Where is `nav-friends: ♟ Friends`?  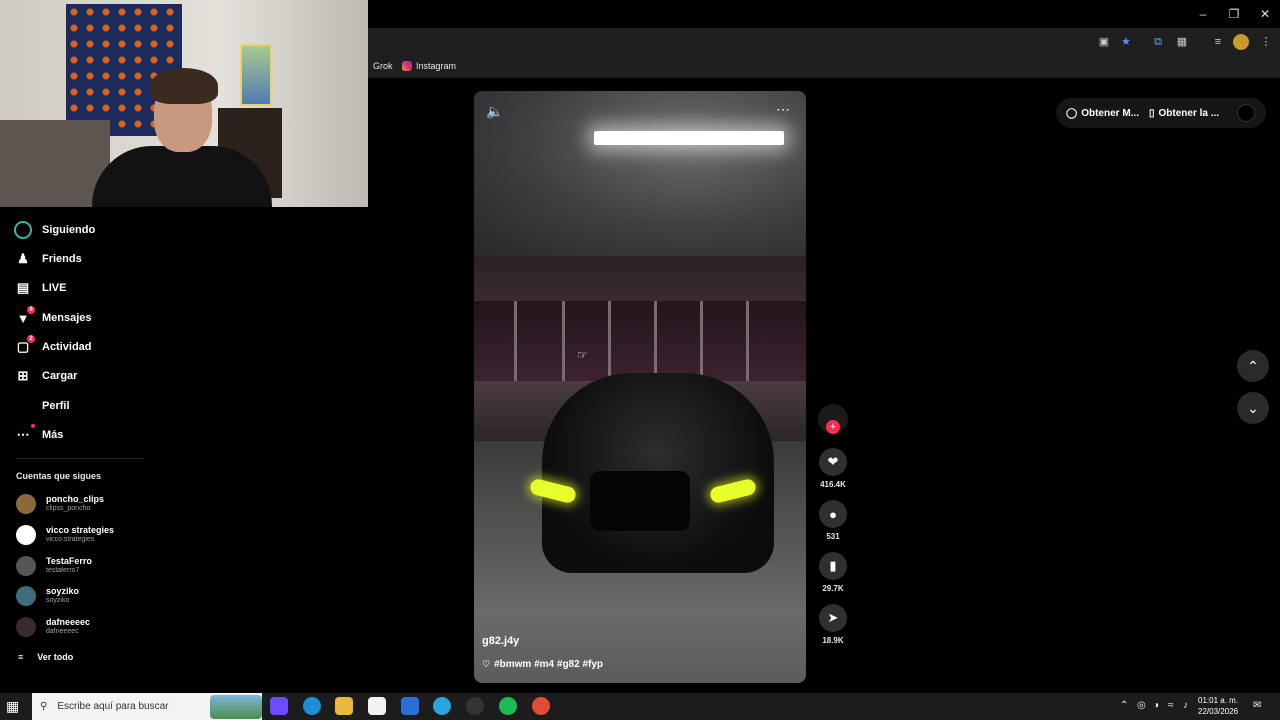 nav-friends: ♟ Friends is located at coordinates (48, 259).